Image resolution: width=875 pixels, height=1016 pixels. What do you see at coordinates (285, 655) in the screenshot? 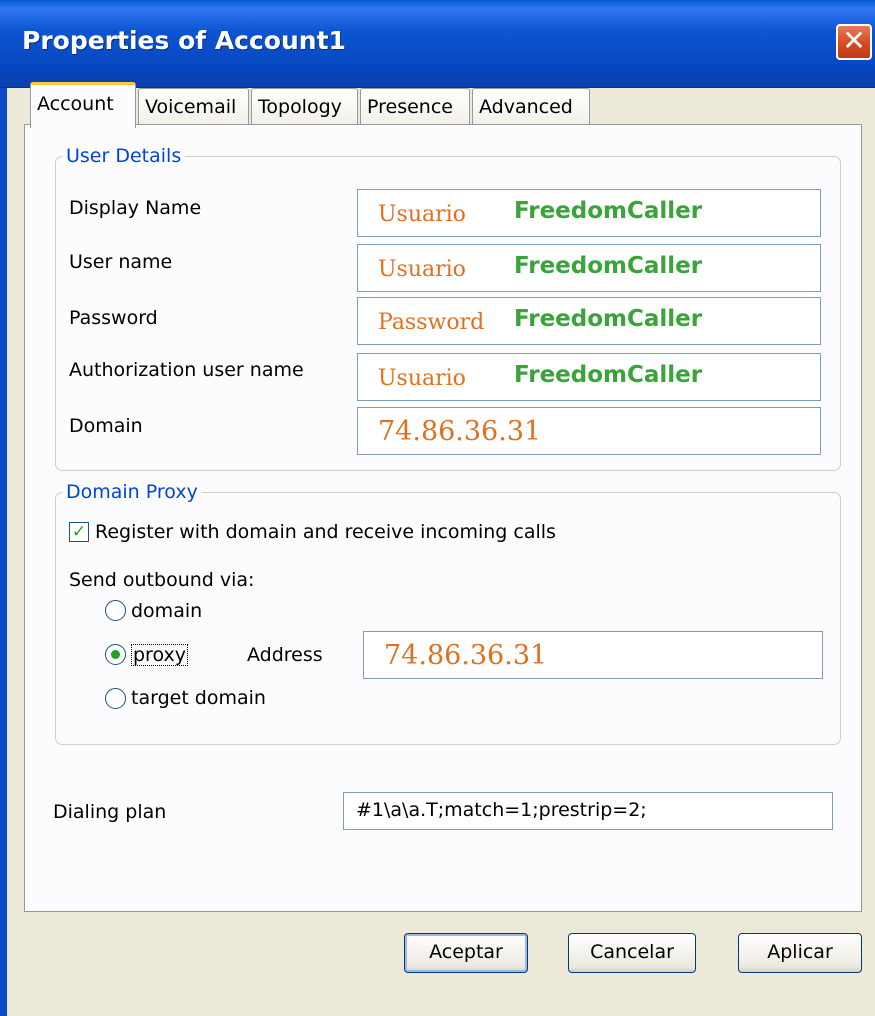
I see `address-label: Address` at bounding box center [285, 655].